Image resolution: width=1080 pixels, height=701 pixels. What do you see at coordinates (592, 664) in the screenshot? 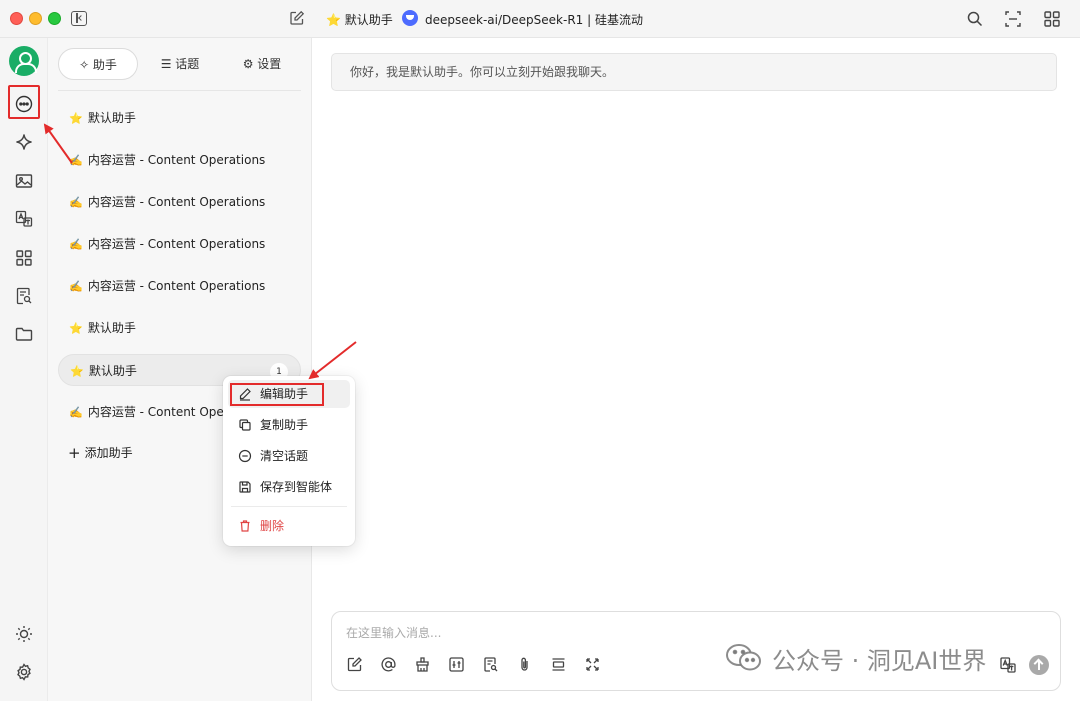
I see `expand-icon` at bounding box center [592, 664].